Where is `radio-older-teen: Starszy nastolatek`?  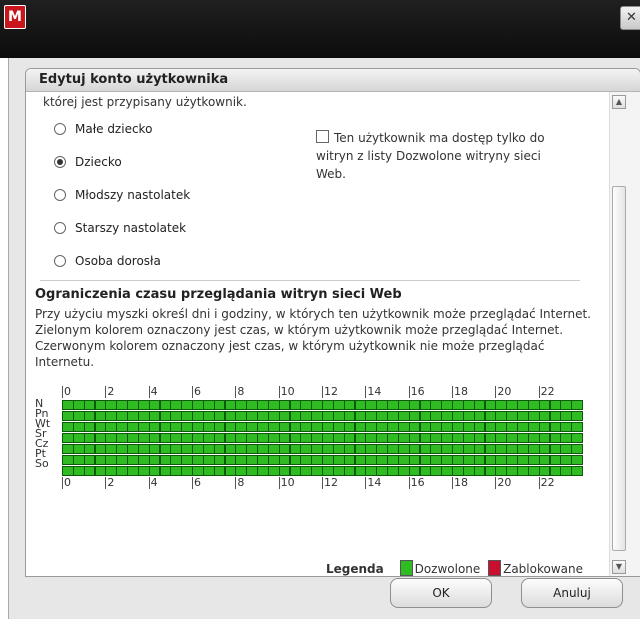
radio-older-teen: Starszy nastolatek is located at coordinates (120, 229).